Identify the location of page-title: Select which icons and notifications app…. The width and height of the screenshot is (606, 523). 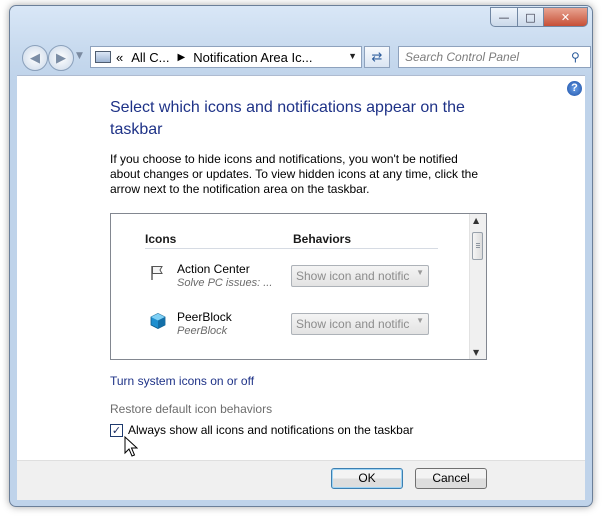
(287, 118).